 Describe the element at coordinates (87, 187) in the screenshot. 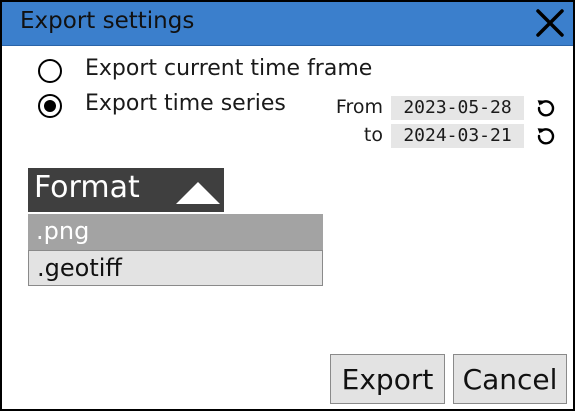

I see `format-label: Format` at that location.